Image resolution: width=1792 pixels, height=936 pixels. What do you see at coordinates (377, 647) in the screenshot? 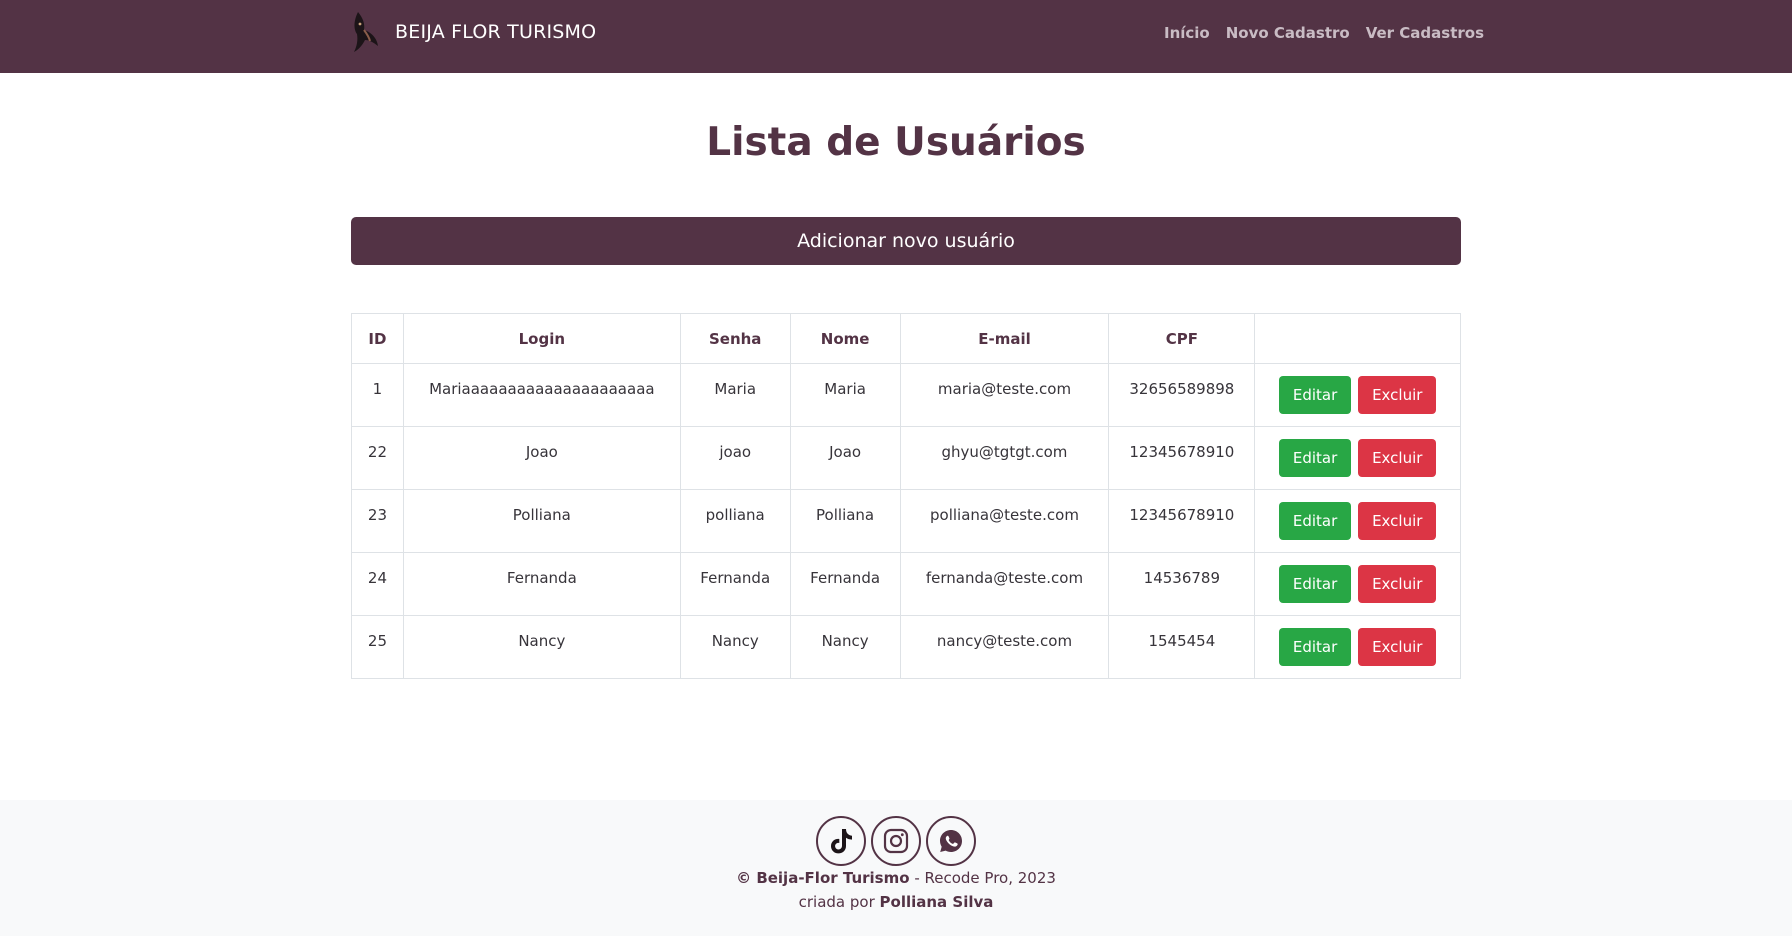
I see `cell-id: 25` at bounding box center [377, 647].